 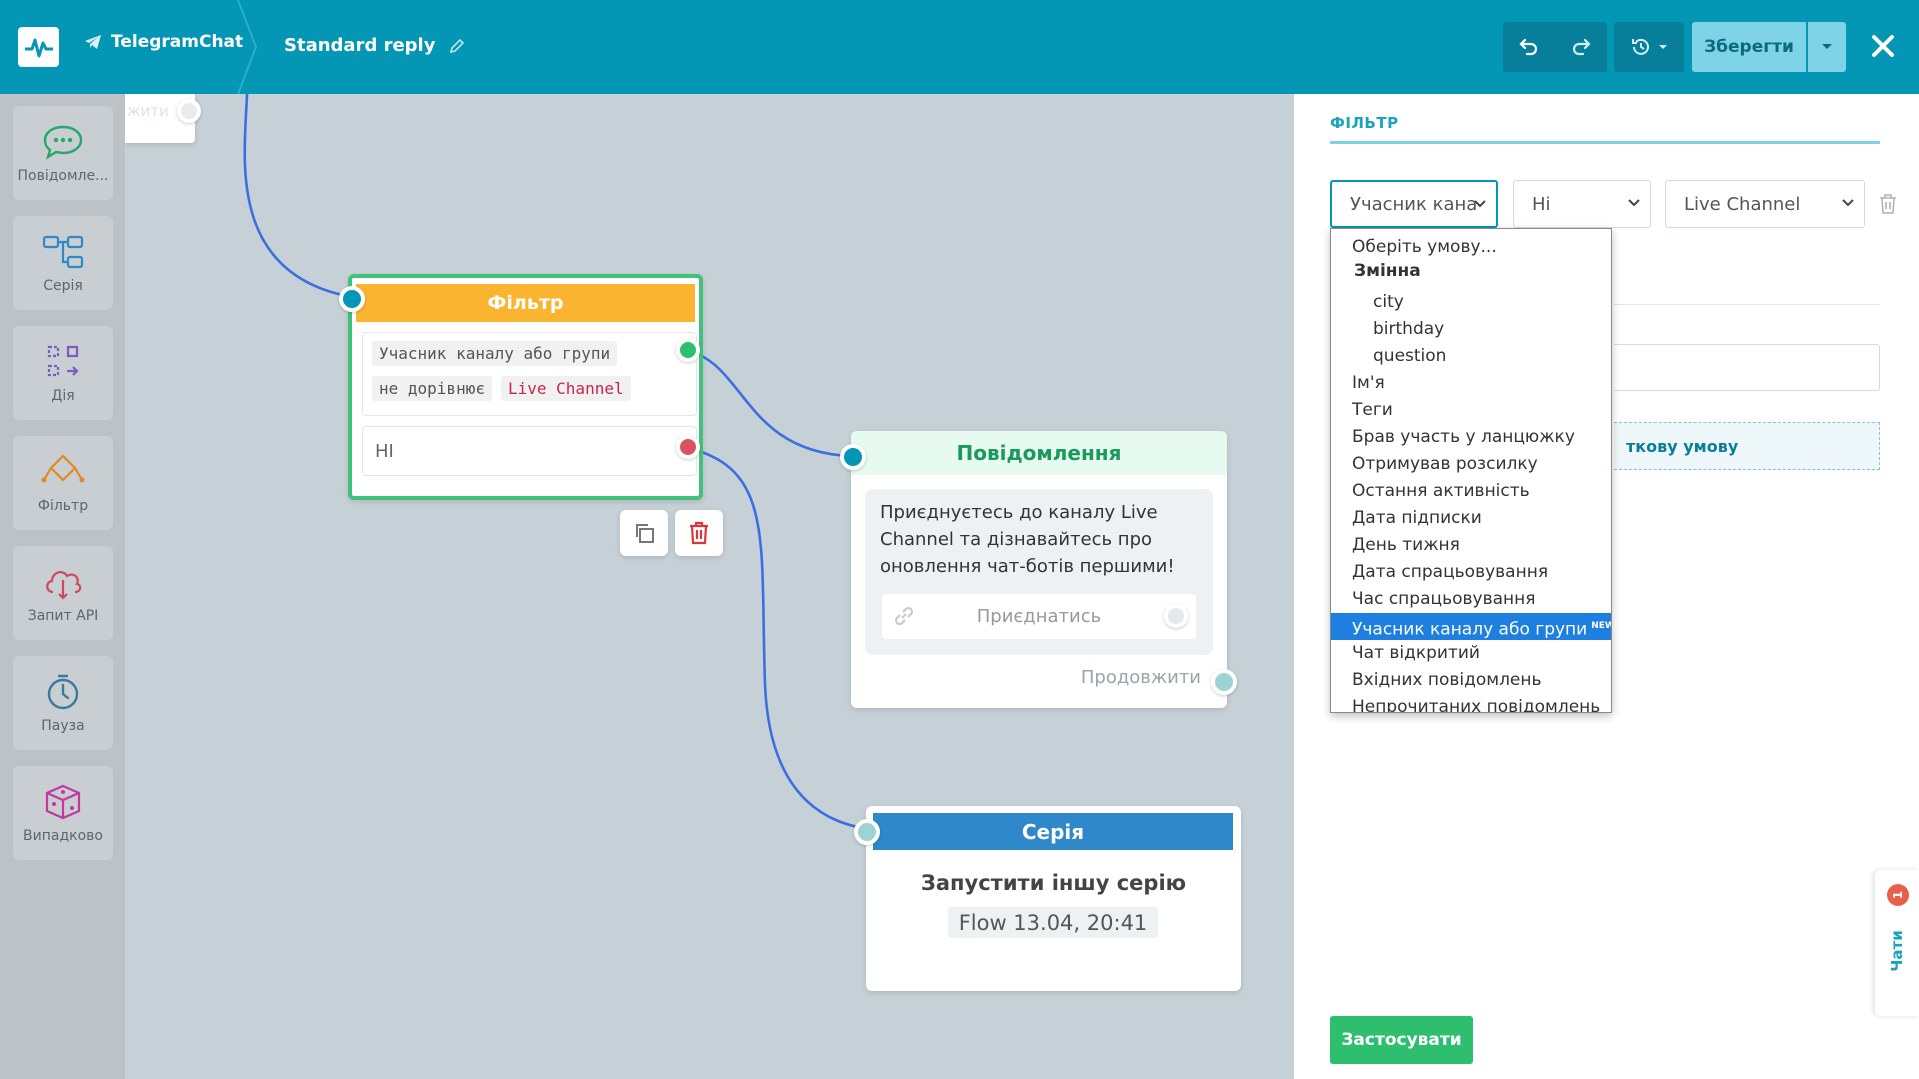 What do you see at coordinates (1605, 142) in the screenshot?
I see `section-underline` at bounding box center [1605, 142].